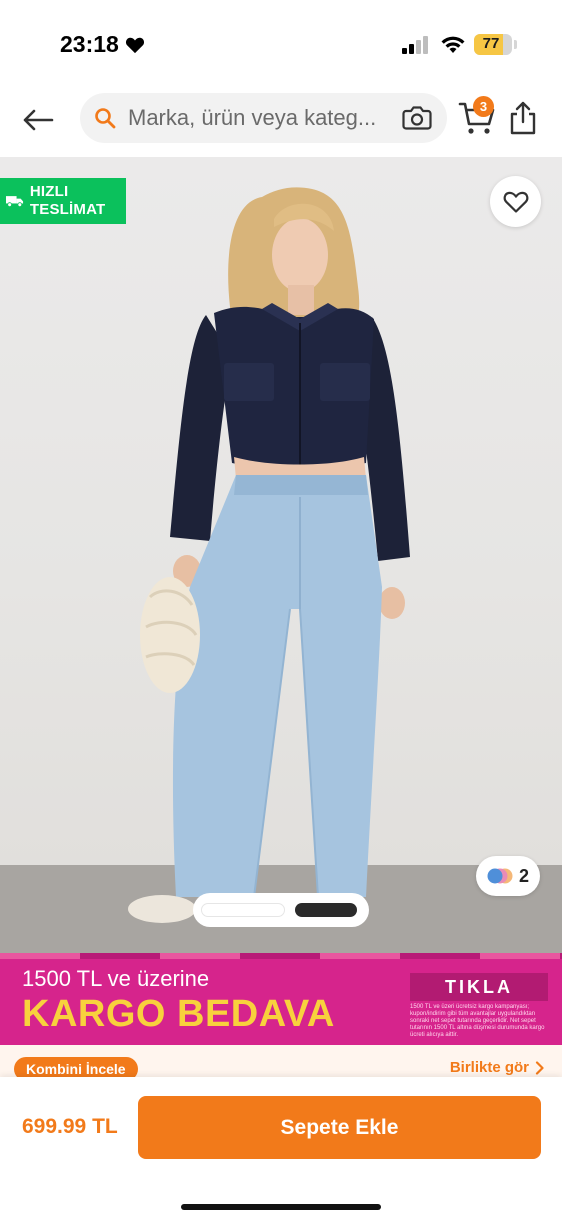 Image resolution: width=562 pixels, height=1221 pixels. I want to click on cellular-signal-icon, so click(415, 45).